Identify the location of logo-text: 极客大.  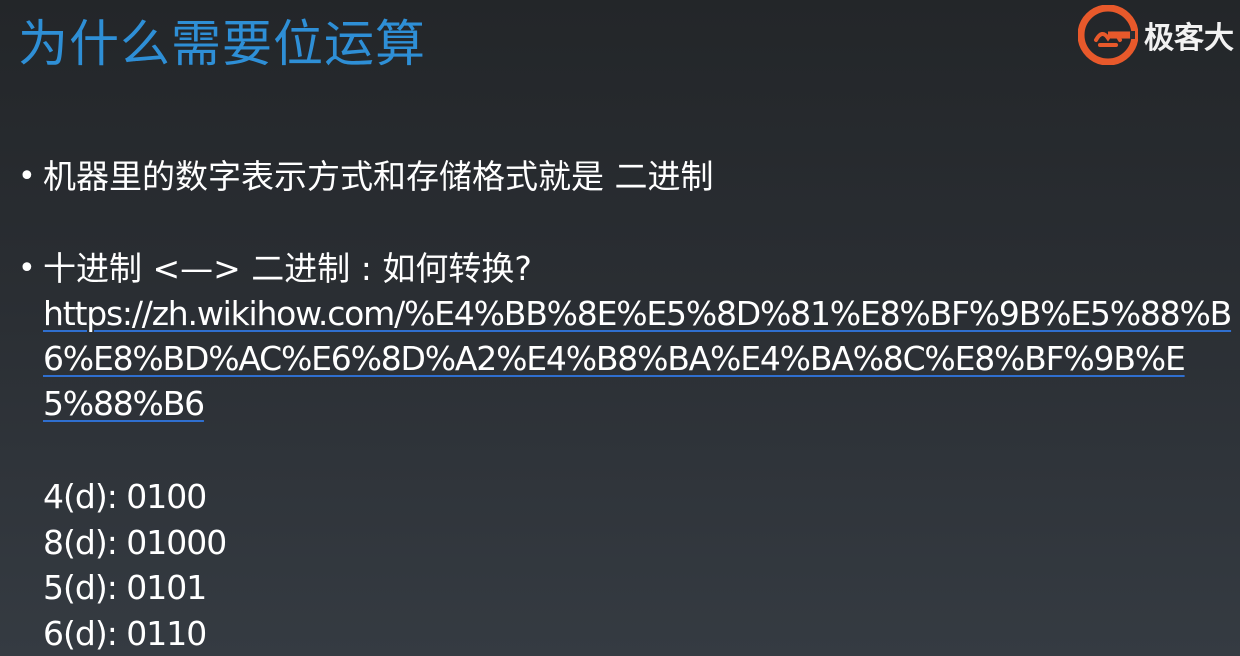
(1189, 38).